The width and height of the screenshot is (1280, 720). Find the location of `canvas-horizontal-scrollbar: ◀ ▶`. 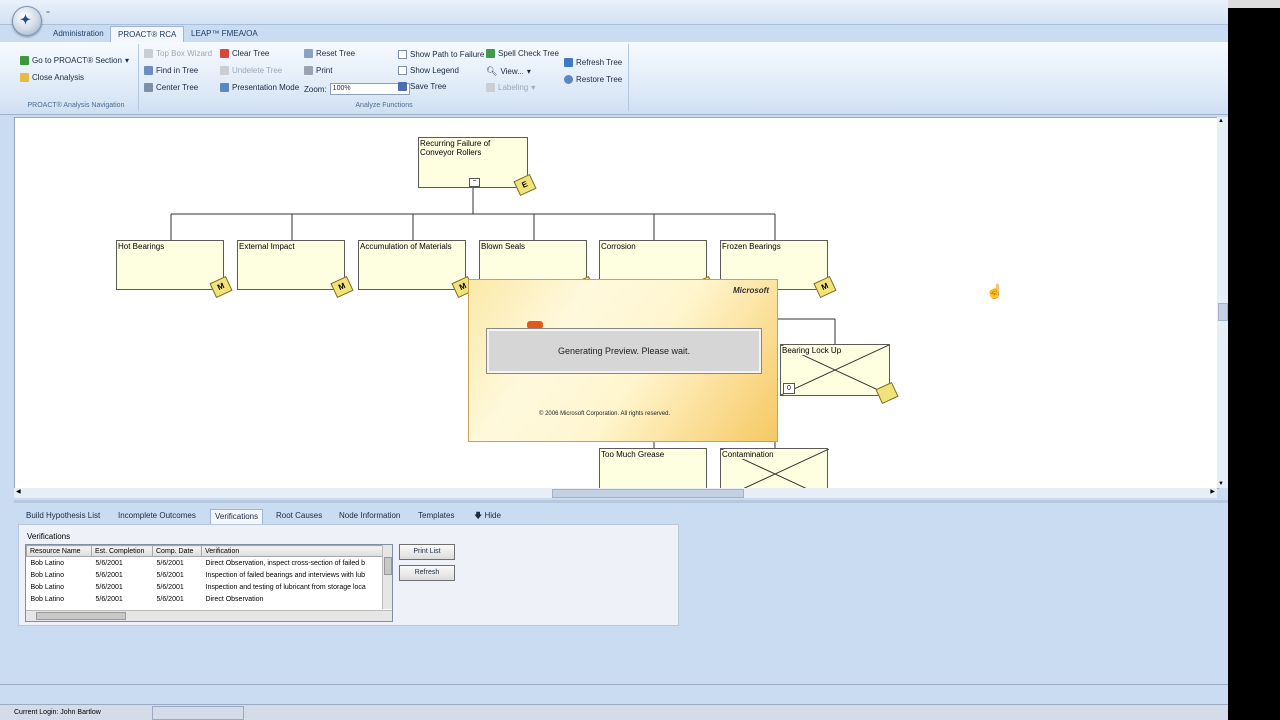

canvas-horizontal-scrollbar: ◀ ▶ is located at coordinates (615, 493).